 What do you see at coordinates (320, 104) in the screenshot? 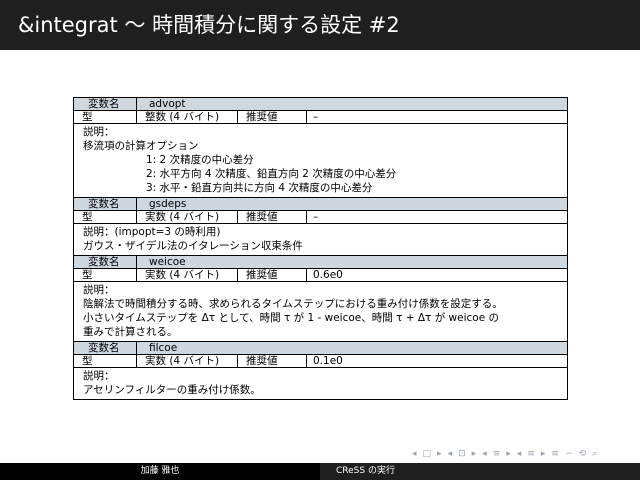
I see `var-name-row: 変数名 advopt` at bounding box center [320, 104].